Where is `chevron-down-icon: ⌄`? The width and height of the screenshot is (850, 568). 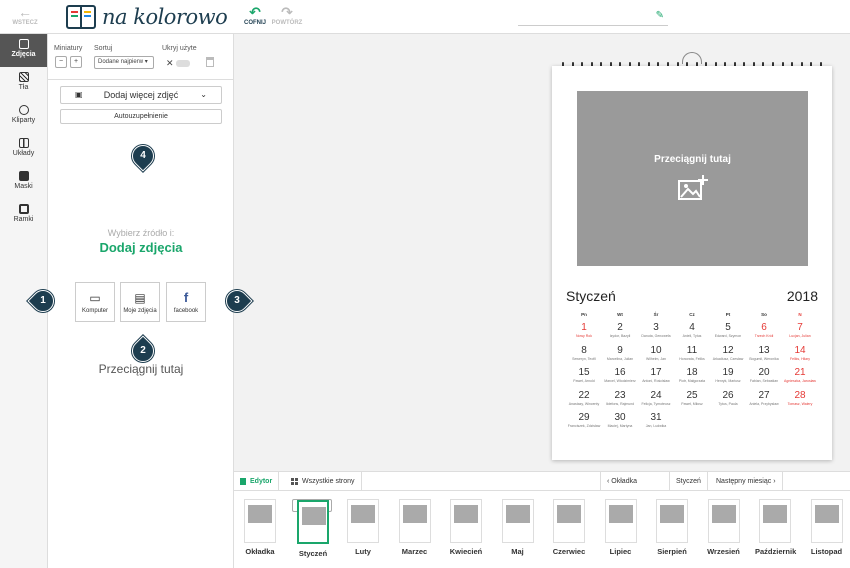
chevron-down-icon: ⌄ is located at coordinates (203, 94).